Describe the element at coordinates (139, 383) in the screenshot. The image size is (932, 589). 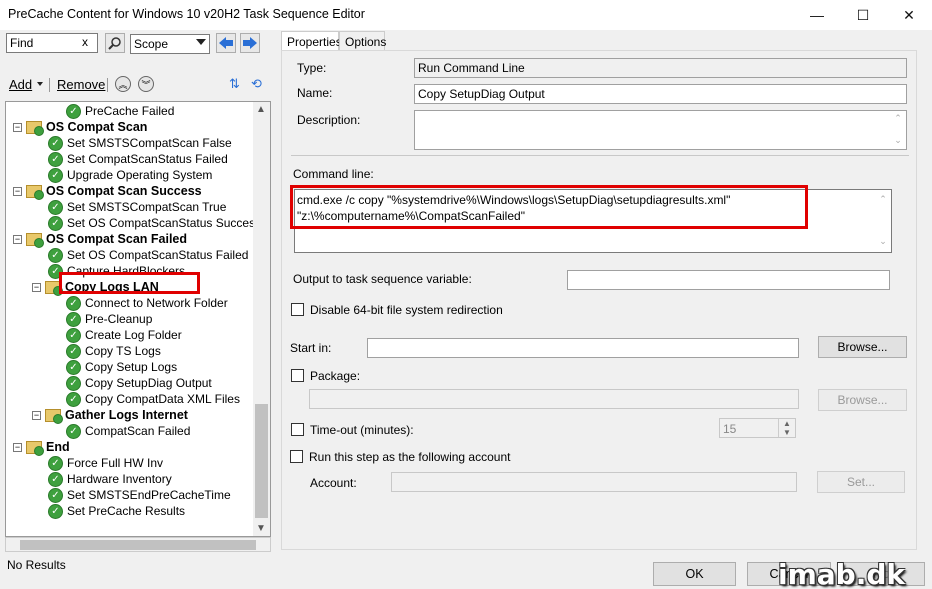
I see `tree-item-selected: ✓ Copy SetupDiag Output` at that location.